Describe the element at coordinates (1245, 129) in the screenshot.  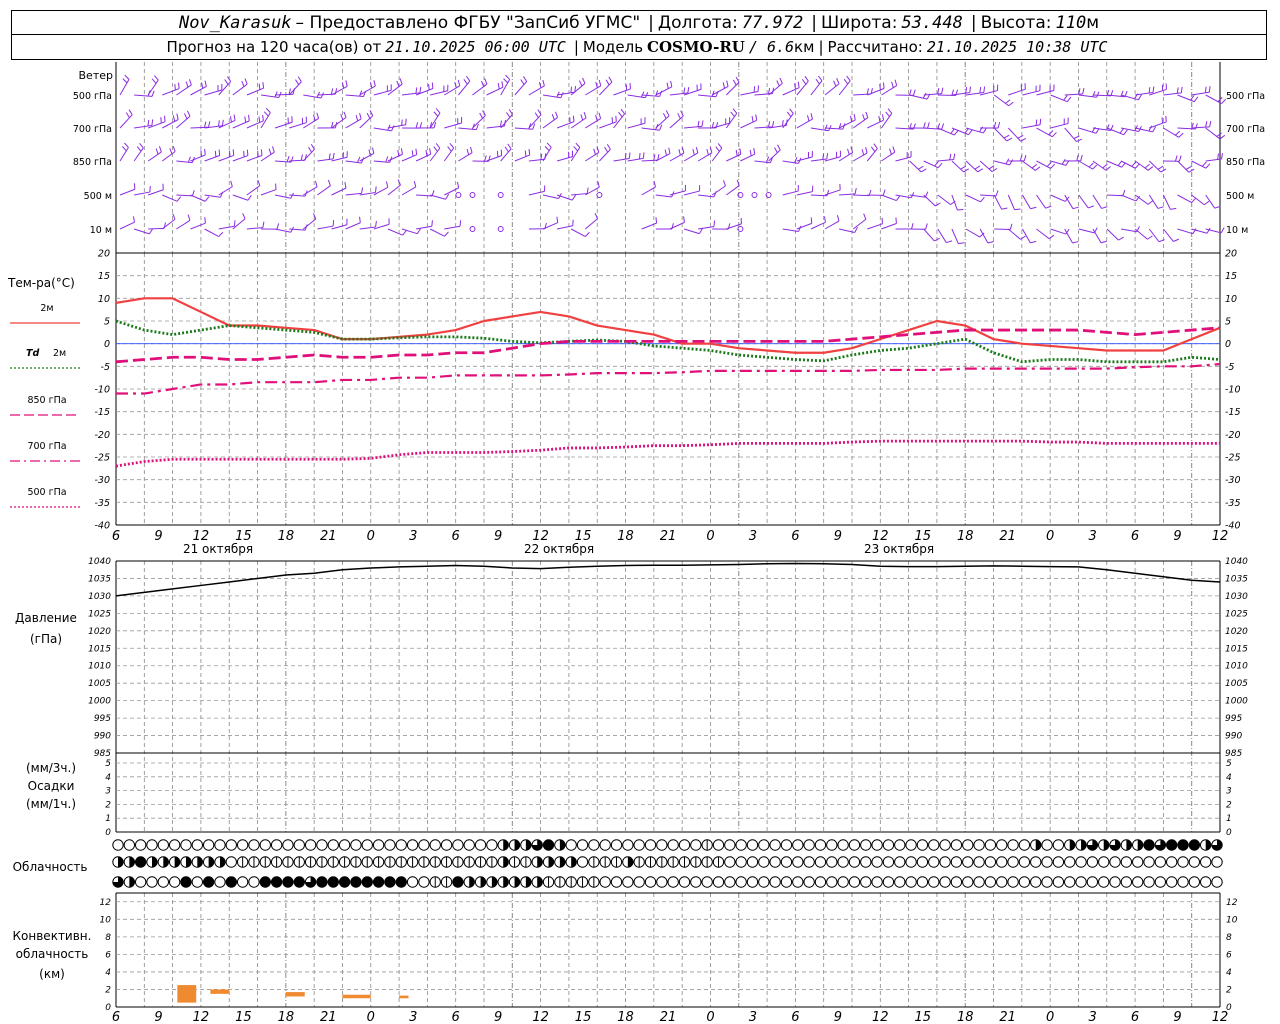
I see `wind-level-label-right: 700 гПа` at that location.